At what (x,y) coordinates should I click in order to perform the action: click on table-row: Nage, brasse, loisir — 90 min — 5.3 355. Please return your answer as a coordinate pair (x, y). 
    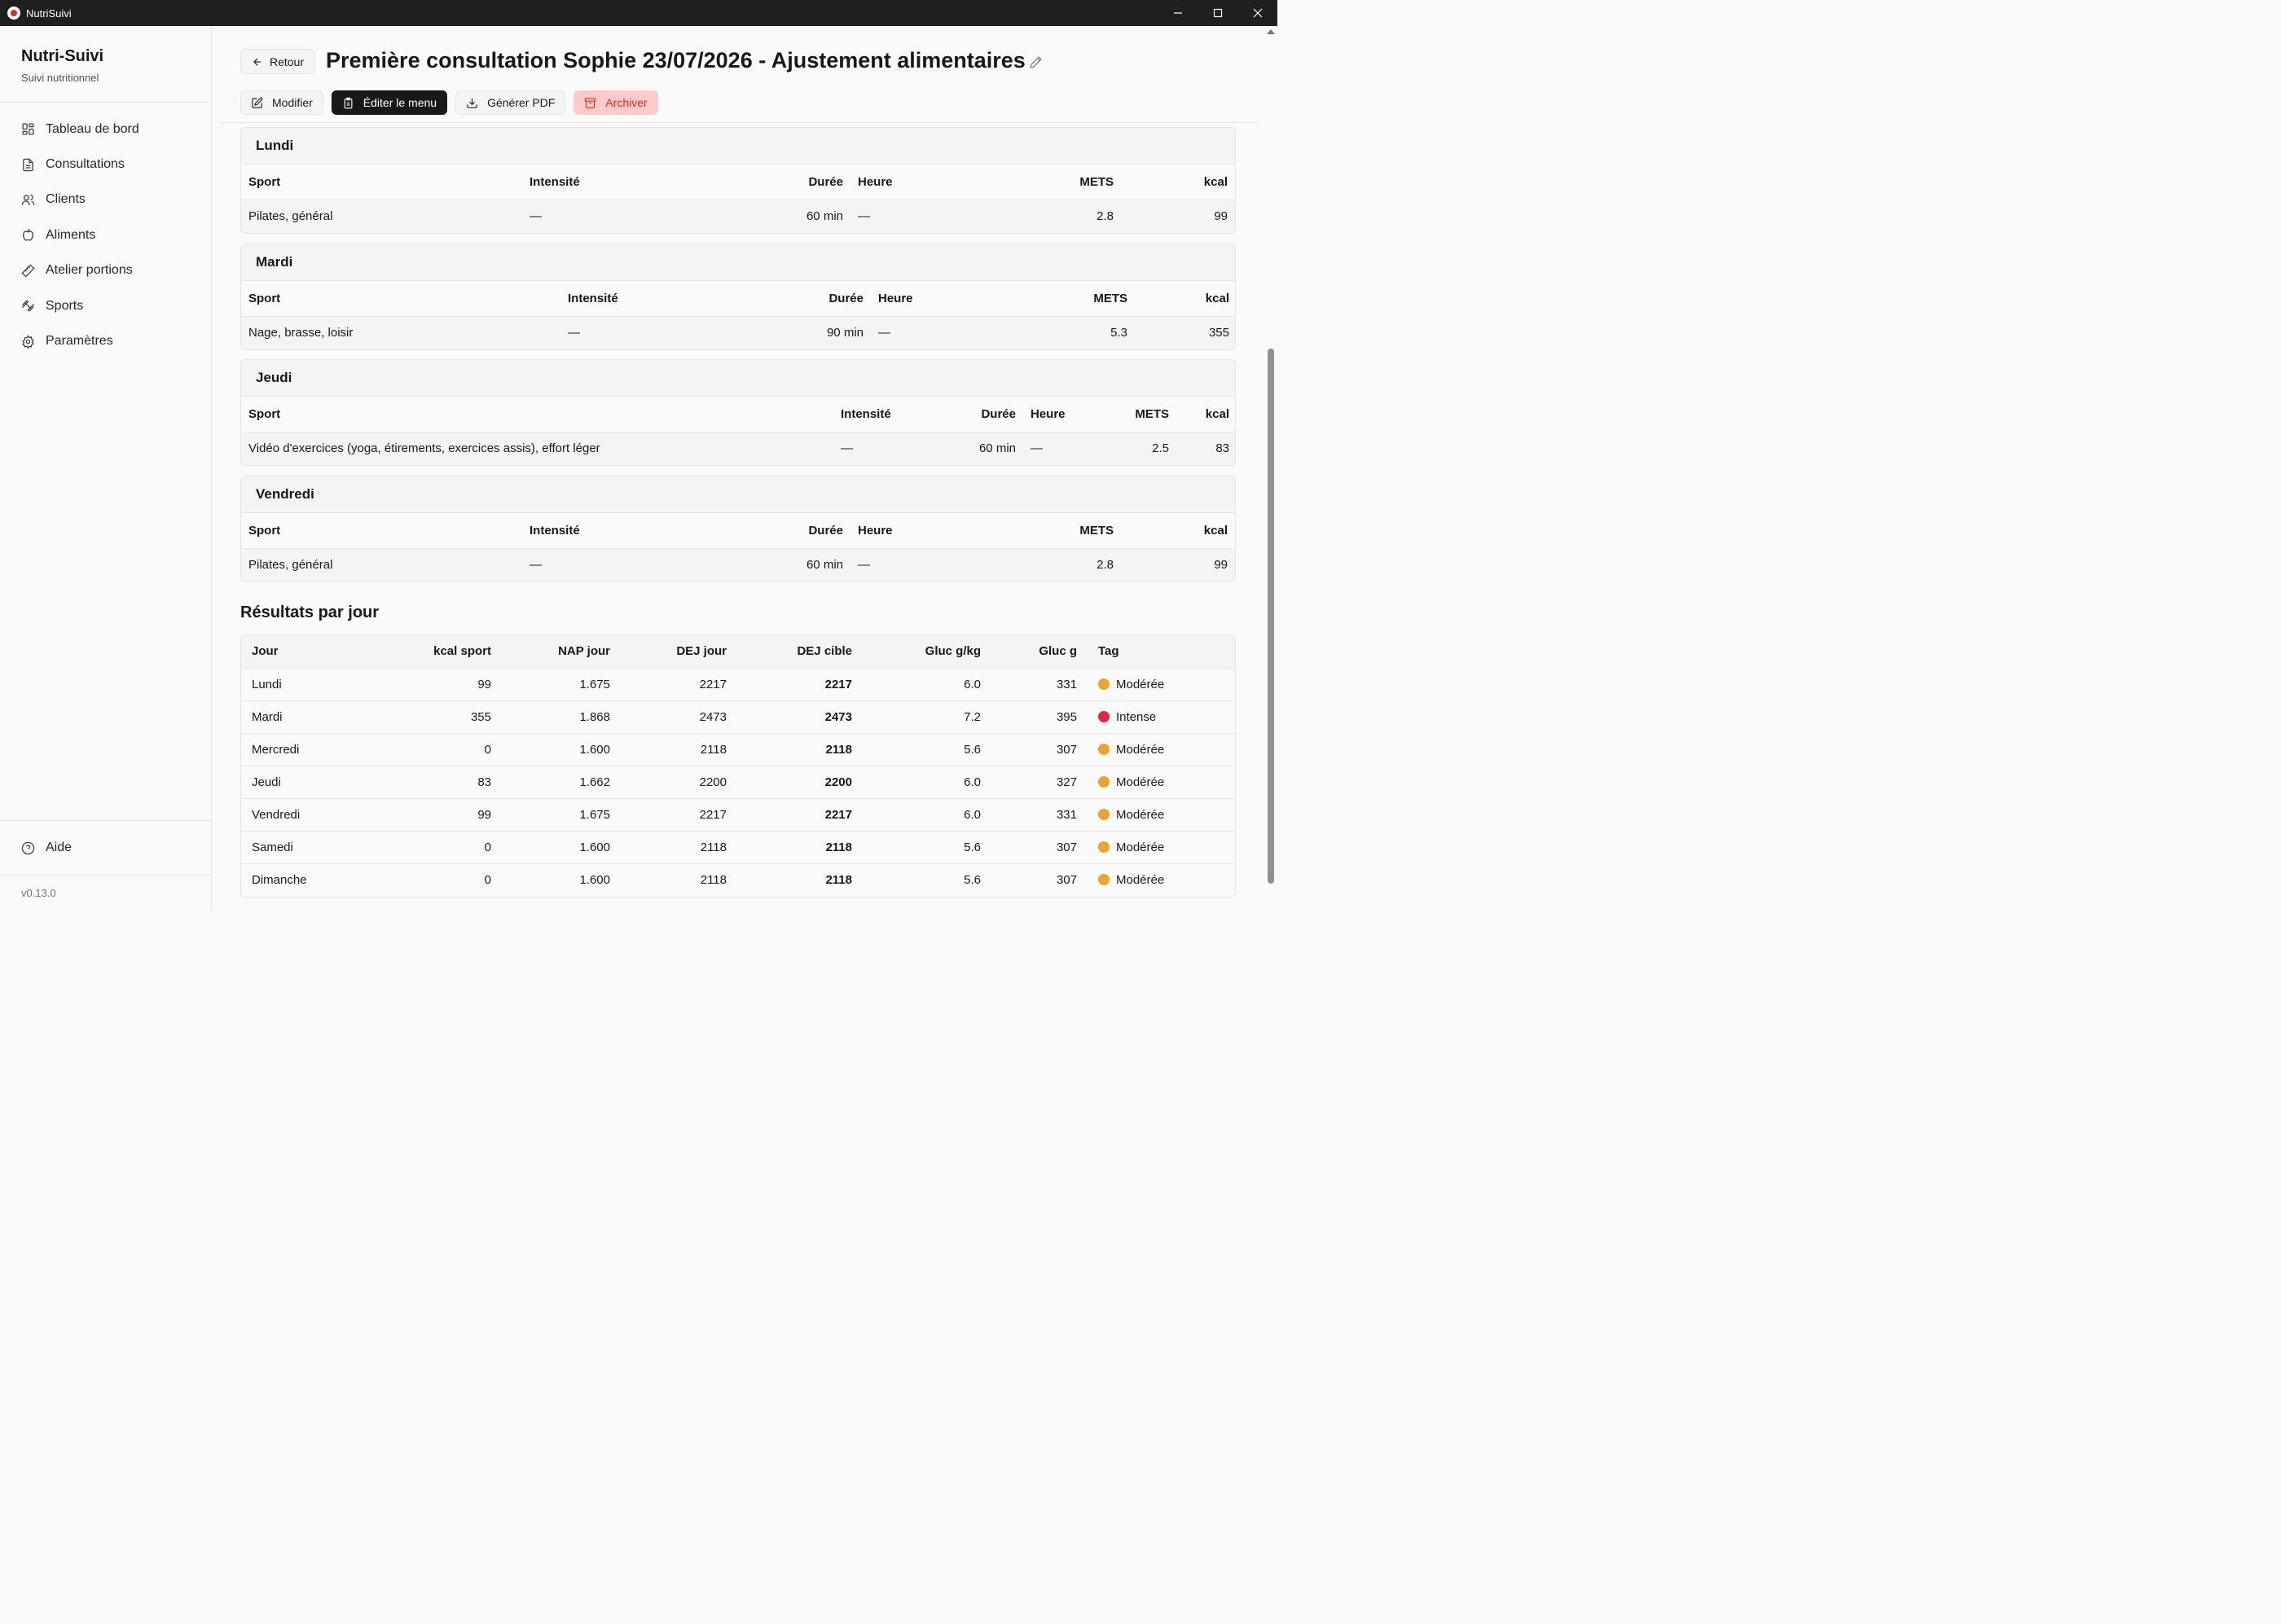
    Looking at the image, I should click on (738, 332).